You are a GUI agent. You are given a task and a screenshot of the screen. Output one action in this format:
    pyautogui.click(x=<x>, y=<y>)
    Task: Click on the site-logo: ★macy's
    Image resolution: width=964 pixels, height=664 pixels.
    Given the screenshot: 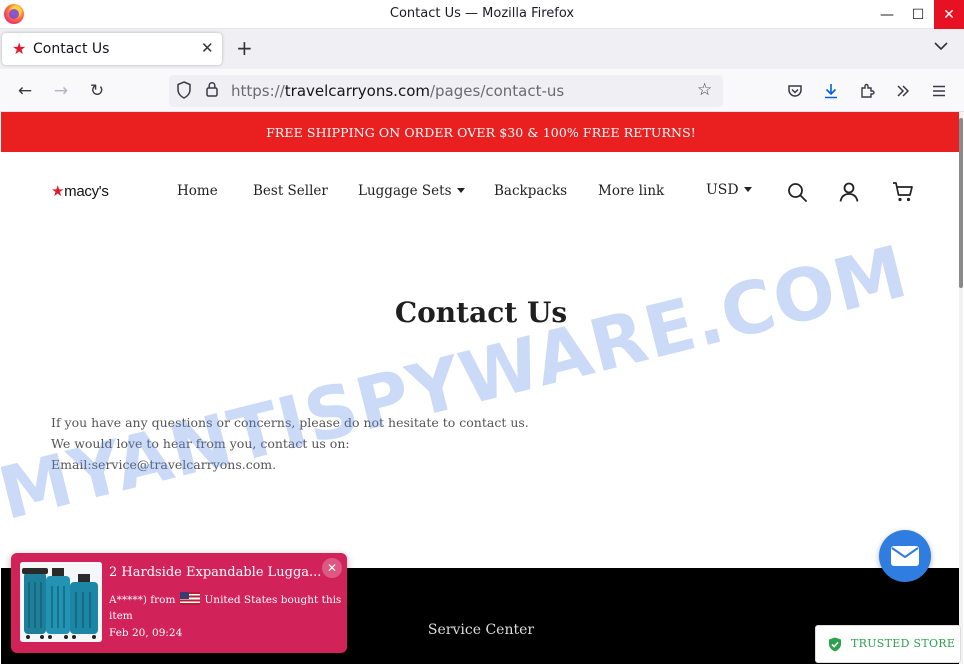 What is the action you would take?
    pyautogui.click(x=80, y=191)
    